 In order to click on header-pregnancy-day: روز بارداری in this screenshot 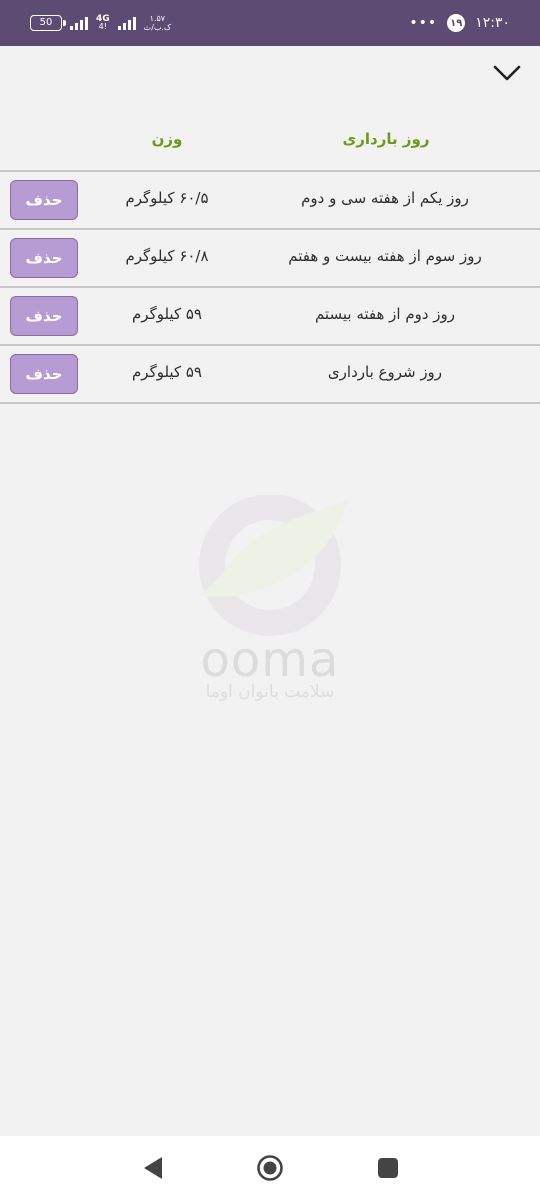, I will do `click(386, 139)`.